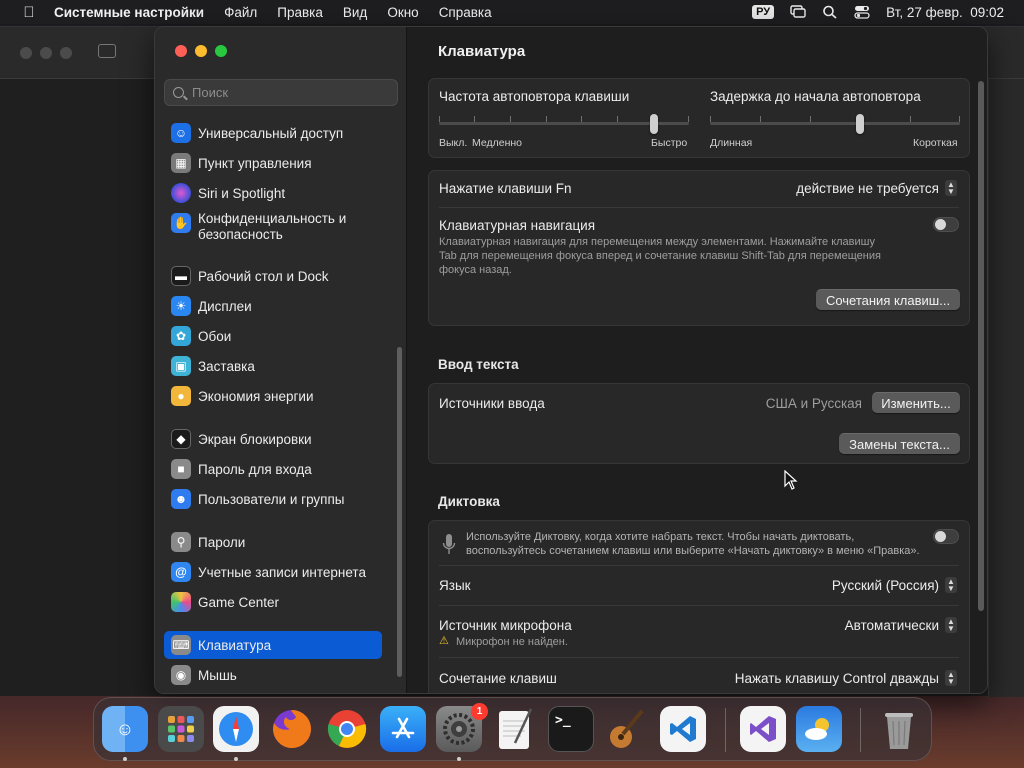 This screenshot has height=768, width=1024. What do you see at coordinates (798, 12) in the screenshot?
I see `screen-mirroring-icon` at bounding box center [798, 12].